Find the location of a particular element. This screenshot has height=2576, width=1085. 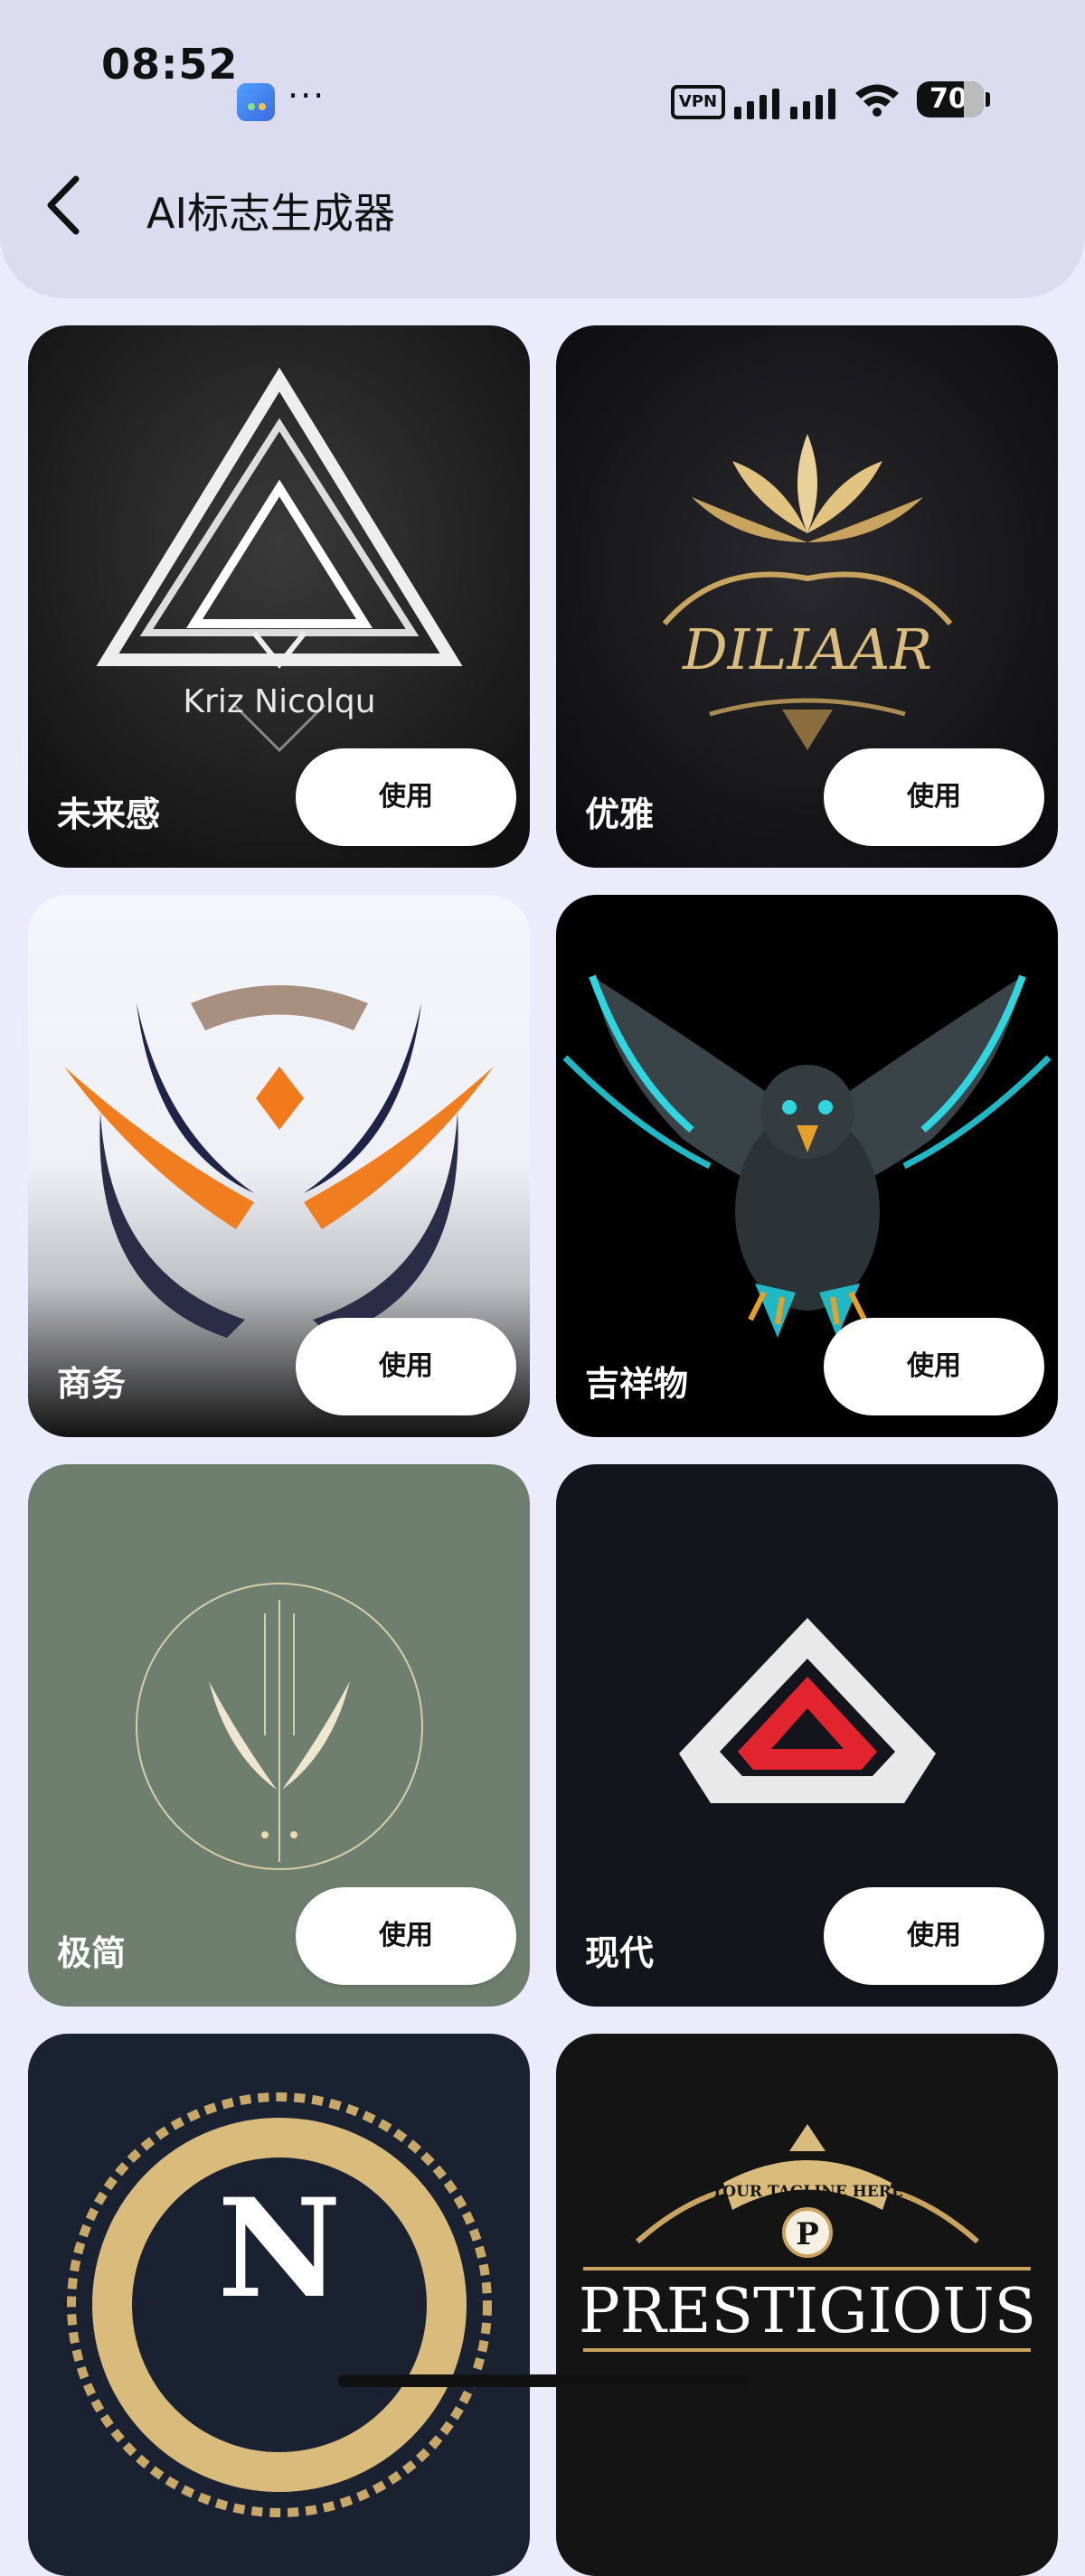

vintage-logo-letter: N is located at coordinates (279, 2249).